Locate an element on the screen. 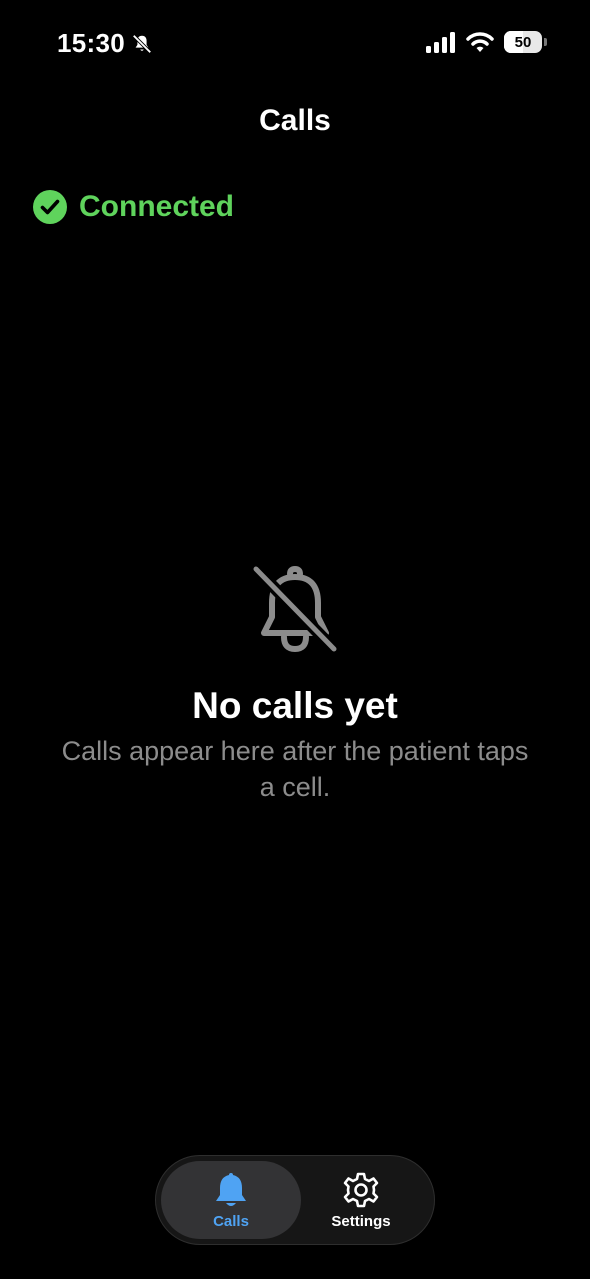 This screenshot has height=1279, width=590. status-indicators: 50 is located at coordinates (486, 42).